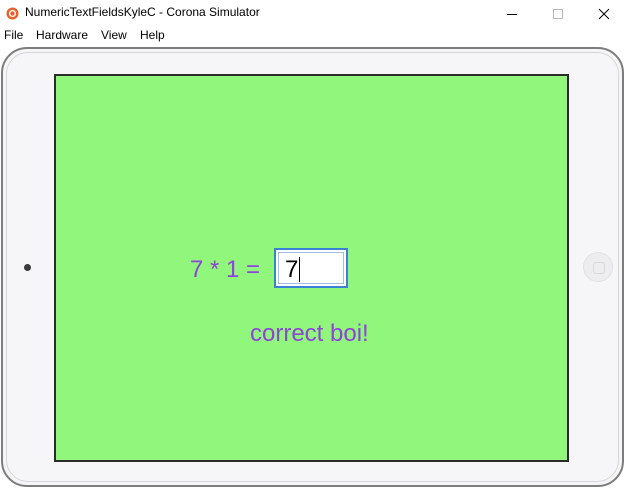 This screenshot has width=627, height=490. I want to click on answer-value: 7, so click(292, 269).